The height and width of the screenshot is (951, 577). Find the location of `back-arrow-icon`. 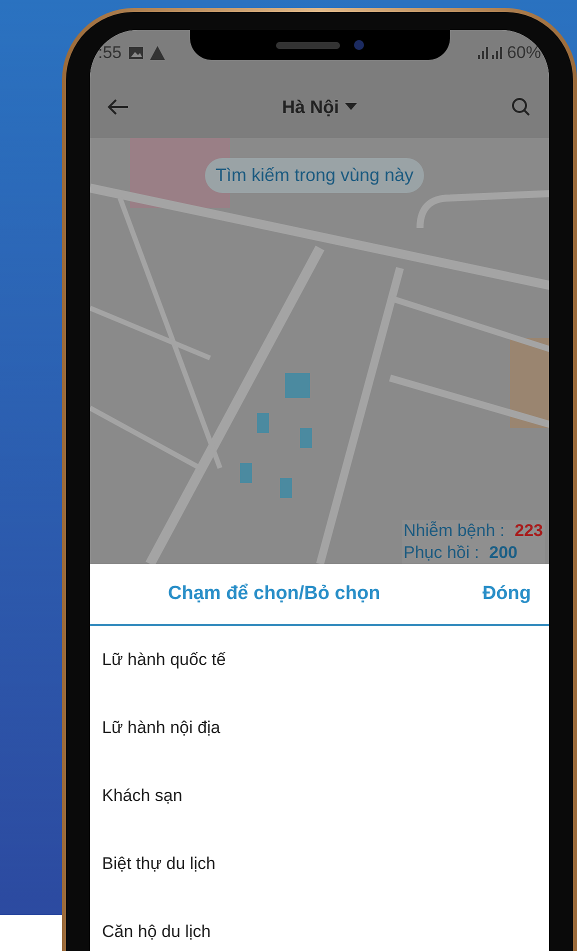

back-arrow-icon is located at coordinates (118, 107).